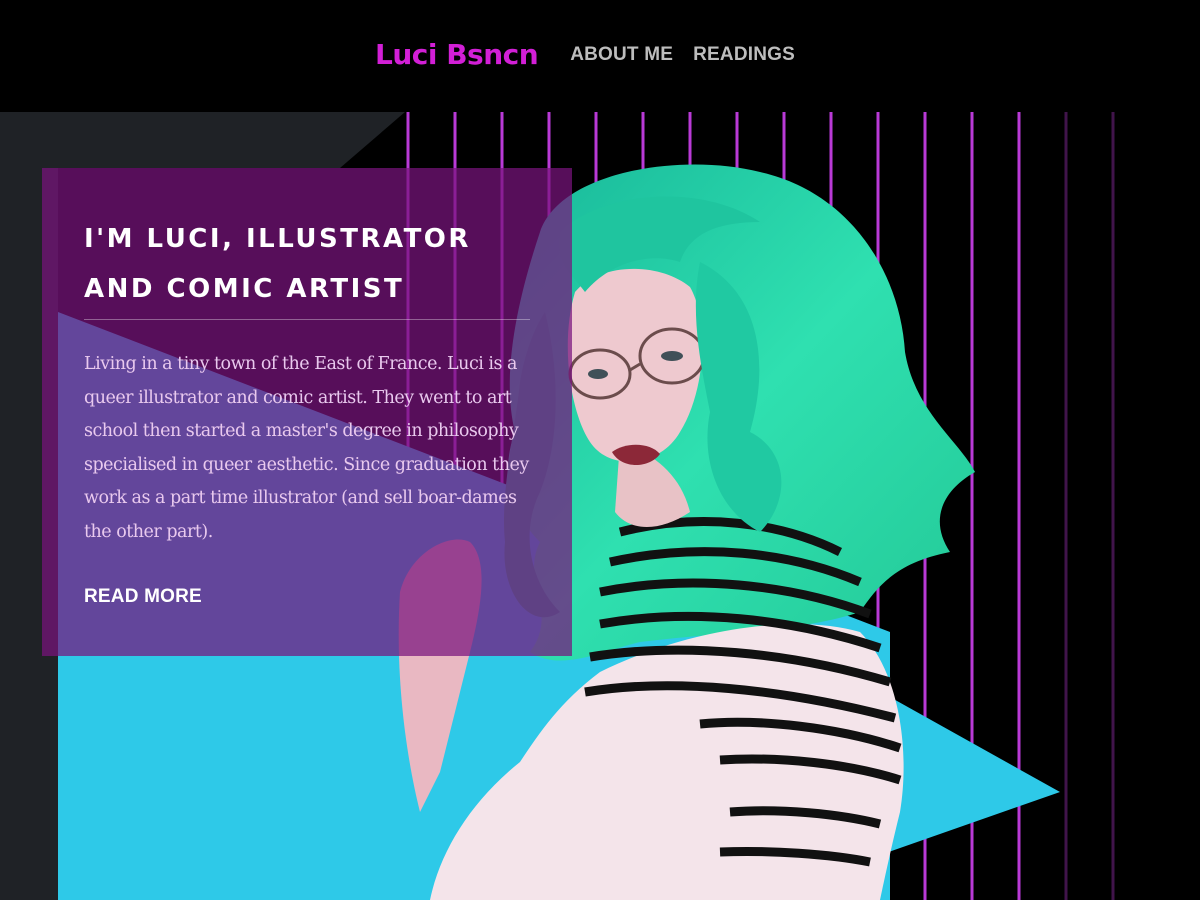 The image size is (1200, 900). What do you see at coordinates (744, 55) in the screenshot?
I see `nav-link-readings: READINGS` at bounding box center [744, 55].